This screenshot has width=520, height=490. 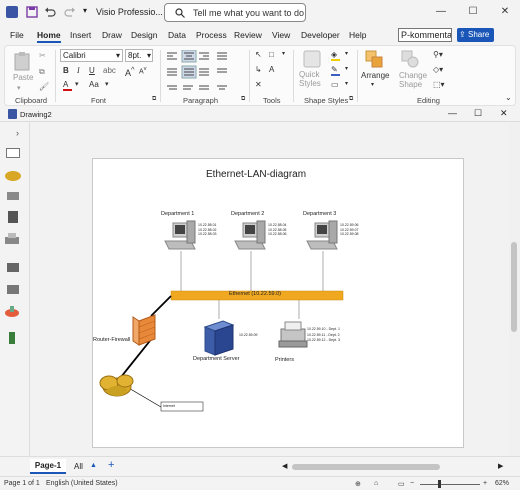 I want to click on printers-label: Printers, so click(x=284, y=360).